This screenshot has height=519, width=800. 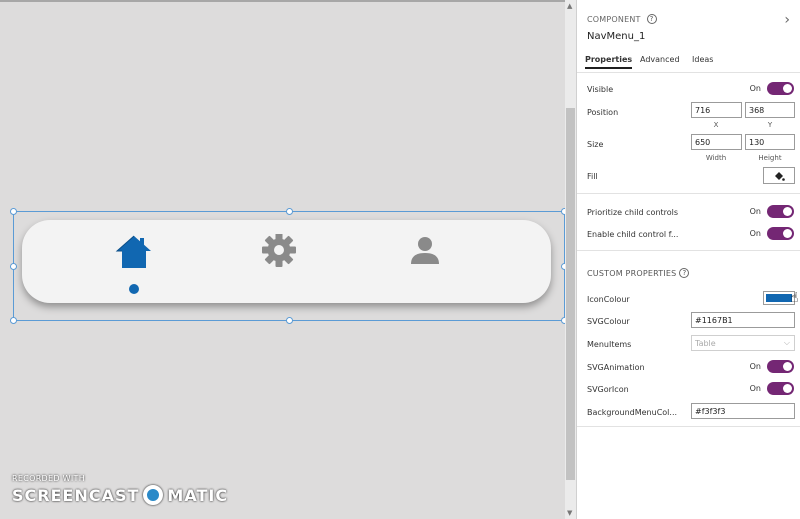 What do you see at coordinates (49, 478) in the screenshot?
I see `watermark-caption: RECORDED WITH` at bounding box center [49, 478].